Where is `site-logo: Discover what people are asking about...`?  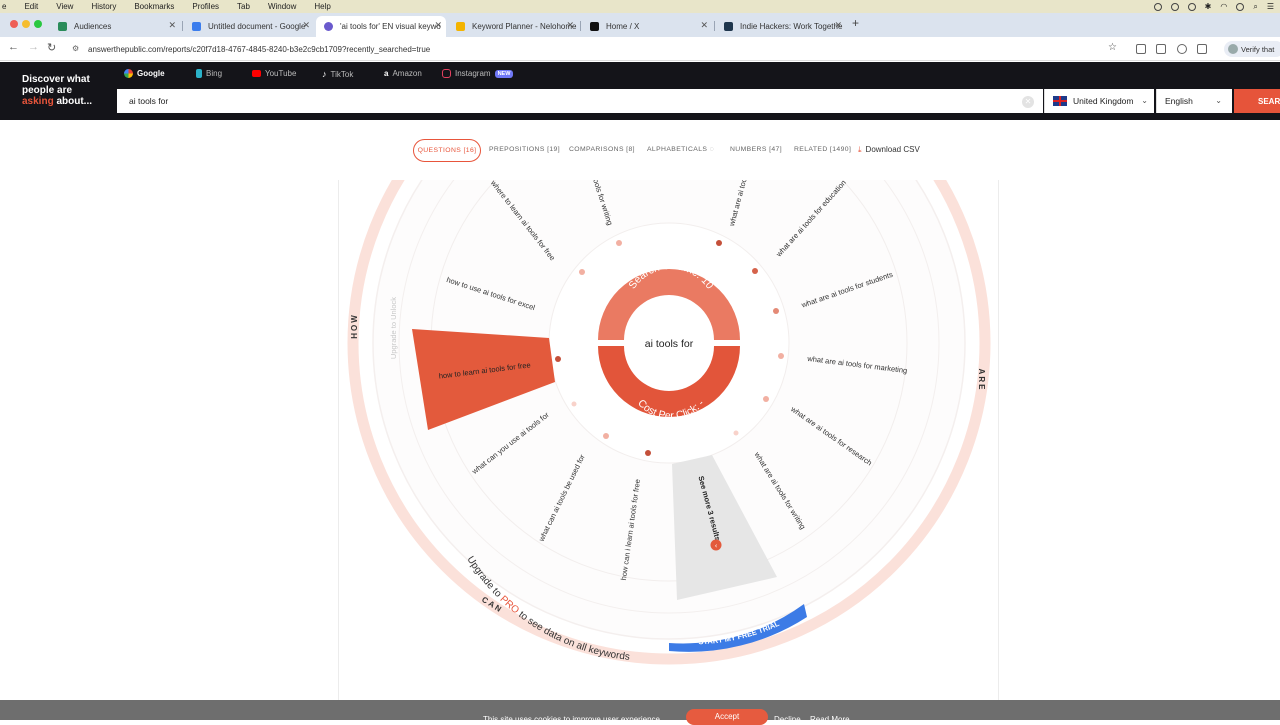 site-logo: Discover what people are asking about... is located at coordinates (57, 90).